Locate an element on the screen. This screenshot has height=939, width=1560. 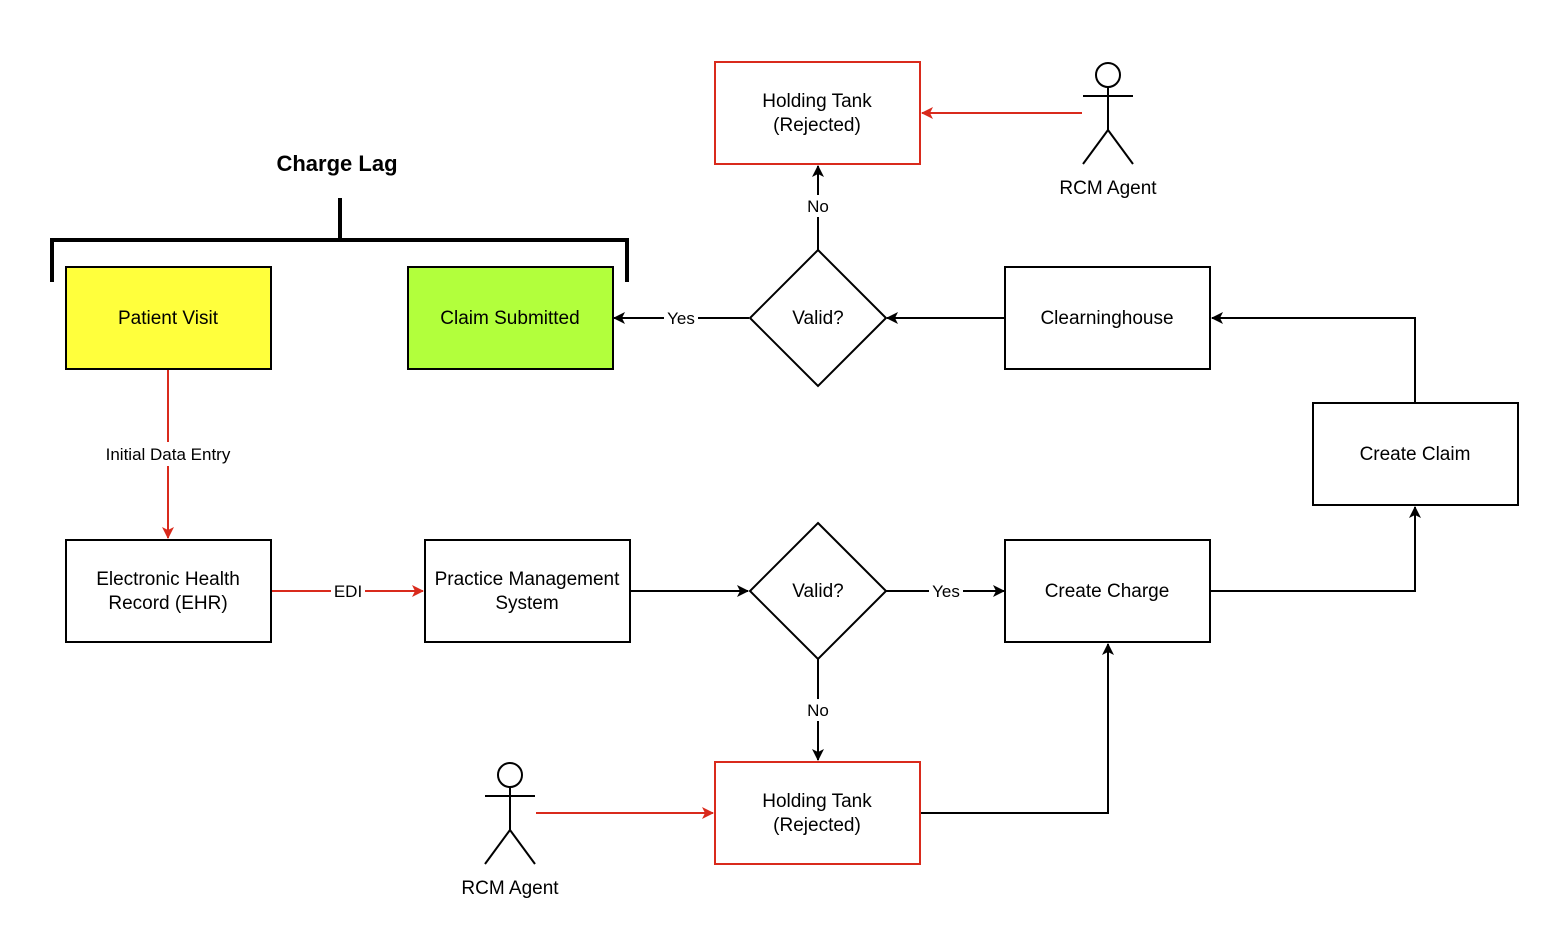
edge-holding-tank-bottom-to-create-charge is located at coordinates (1017, 728).